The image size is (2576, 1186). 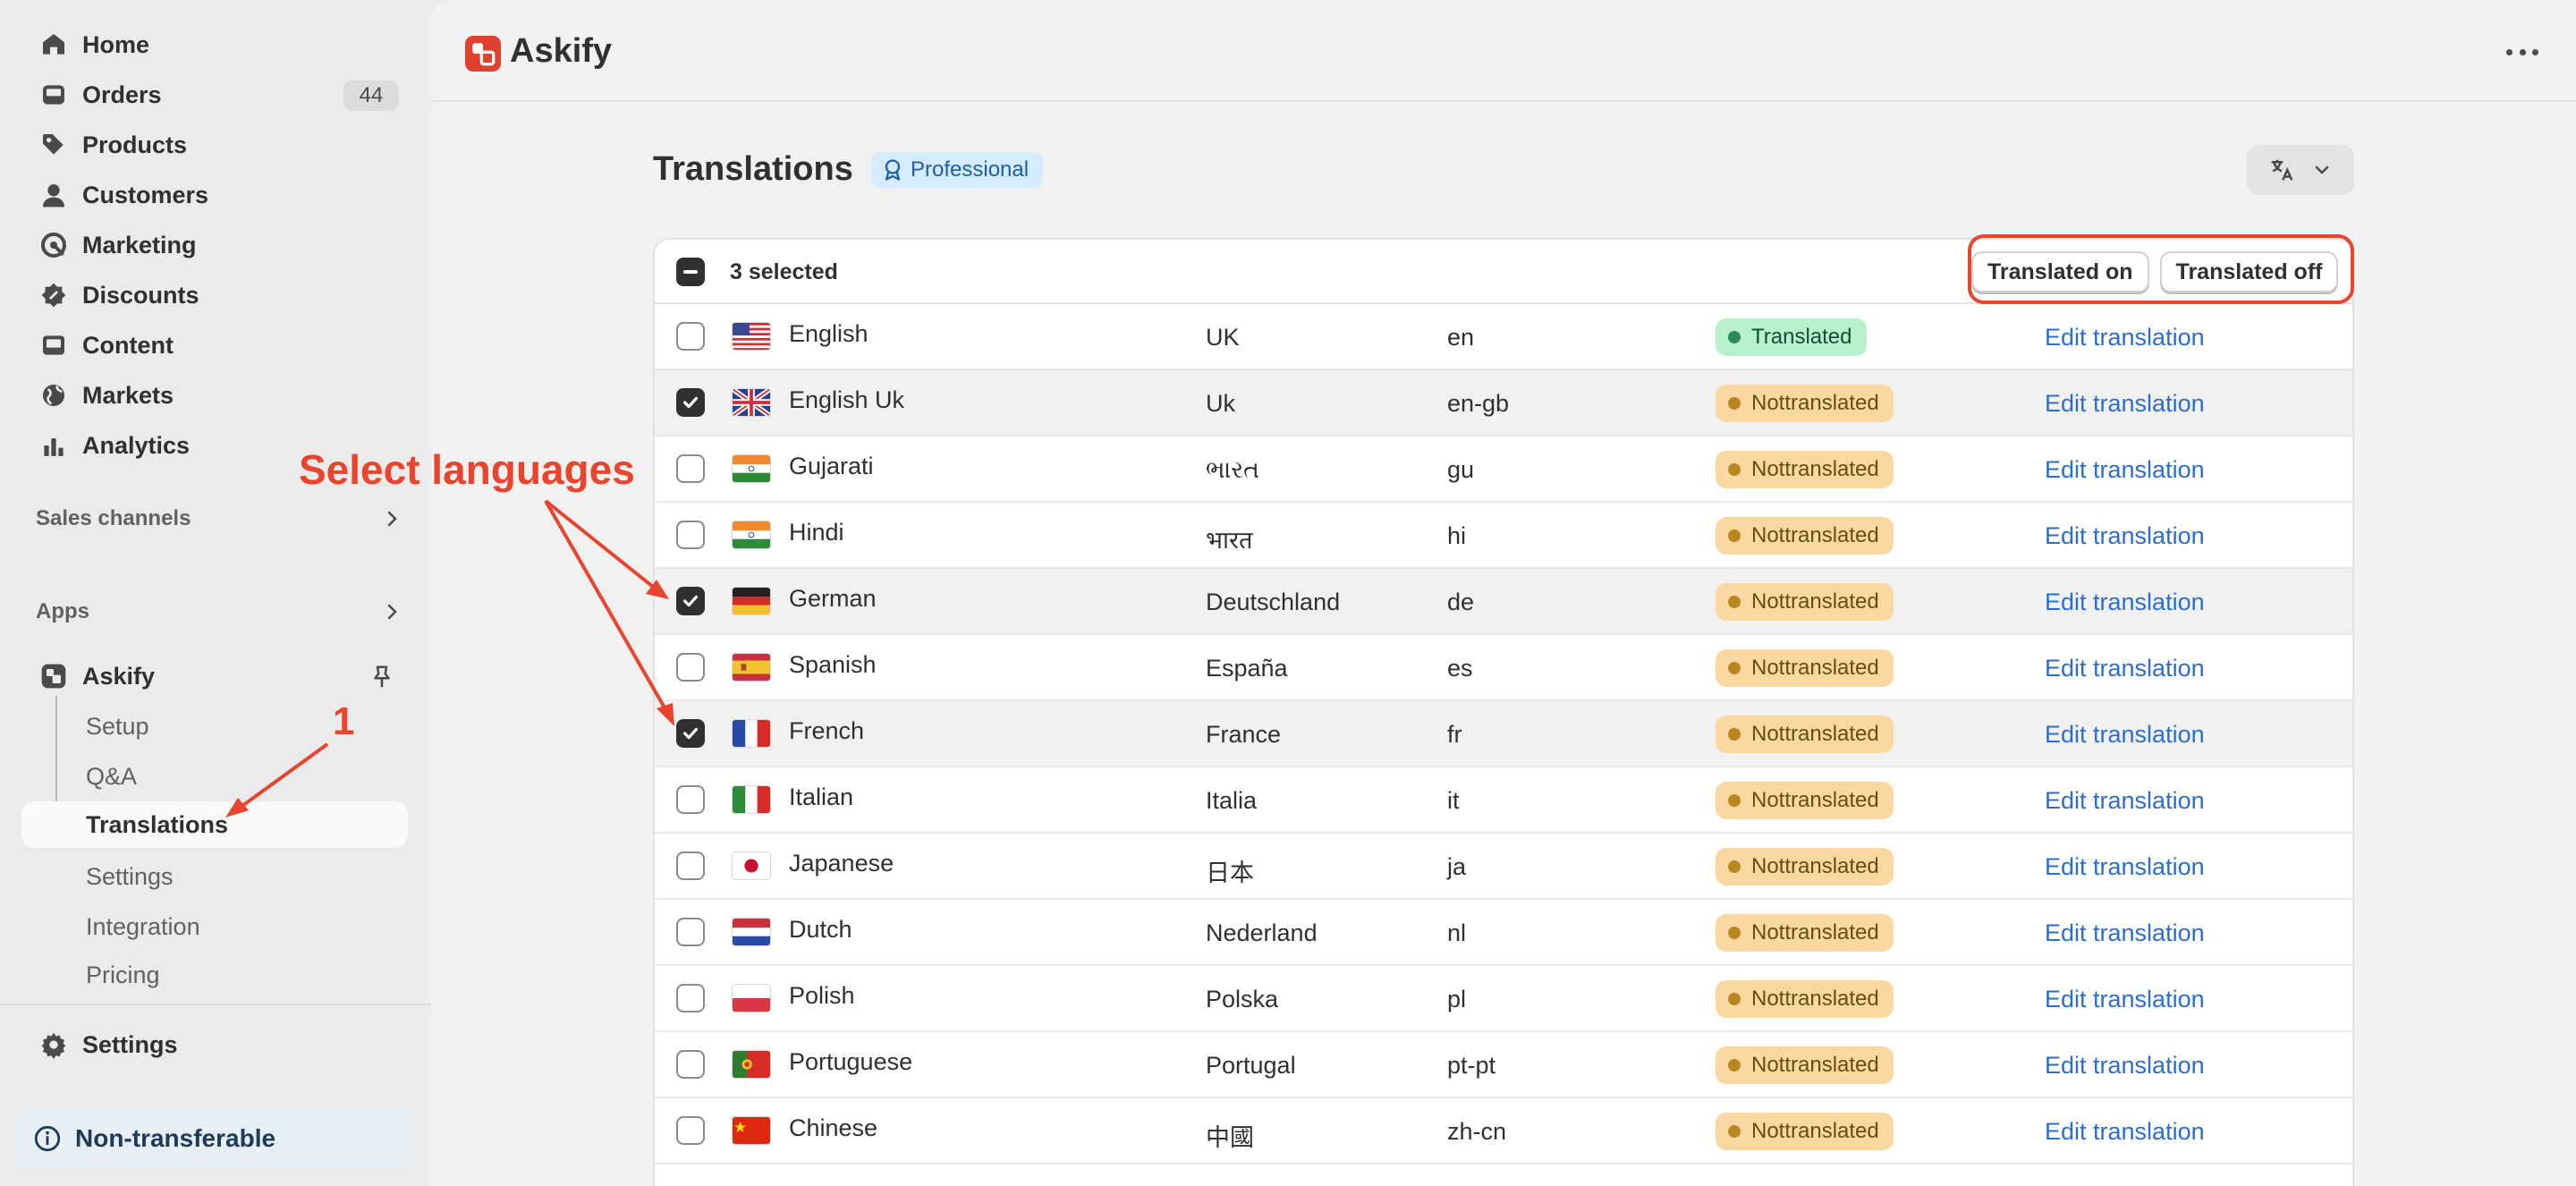 I want to click on subnav-label: Setup, so click(x=117, y=726).